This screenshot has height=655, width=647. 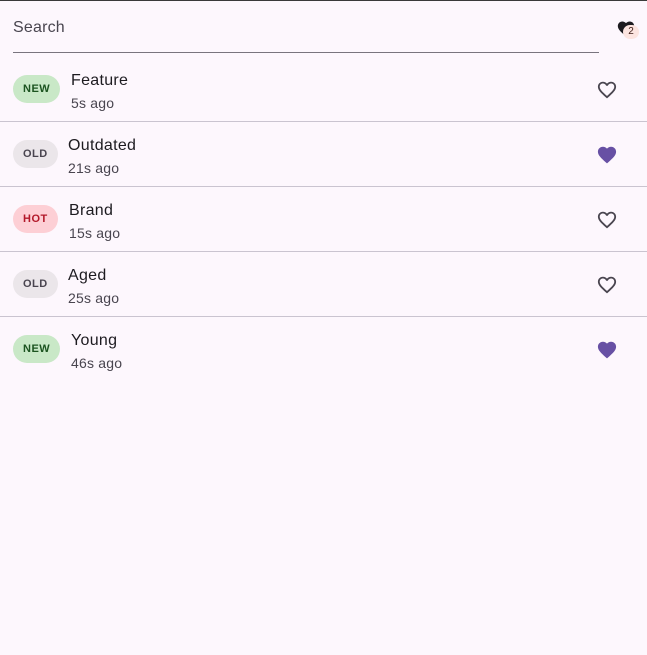 What do you see at coordinates (39, 27) in the screenshot?
I see `search-placeholder: Search` at bounding box center [39, 27].